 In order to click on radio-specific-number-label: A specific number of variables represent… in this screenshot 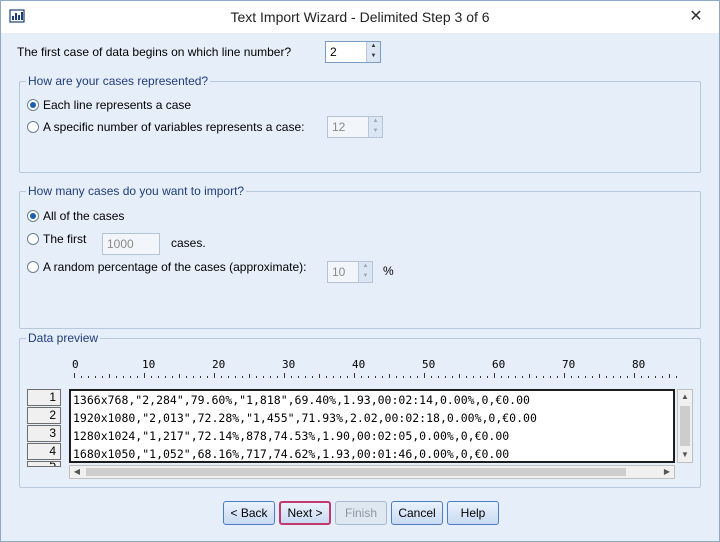, I will do `click(174, 127)`.